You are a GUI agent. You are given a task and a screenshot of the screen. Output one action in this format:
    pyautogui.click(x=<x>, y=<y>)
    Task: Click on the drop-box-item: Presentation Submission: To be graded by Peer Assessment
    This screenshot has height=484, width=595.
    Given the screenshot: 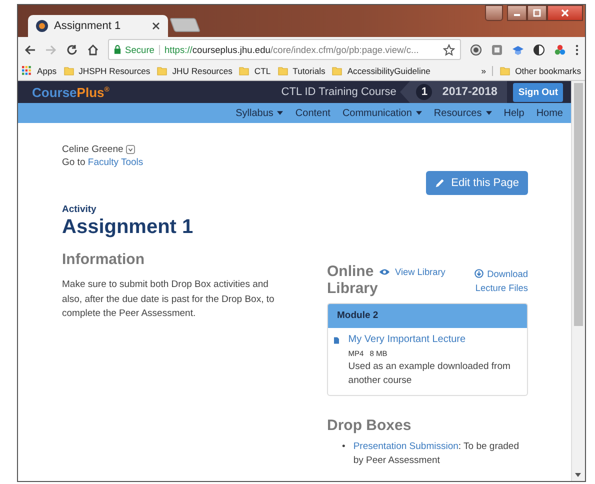 What is the action you would take?
    pyautogui.click(x=436, y=454)
    